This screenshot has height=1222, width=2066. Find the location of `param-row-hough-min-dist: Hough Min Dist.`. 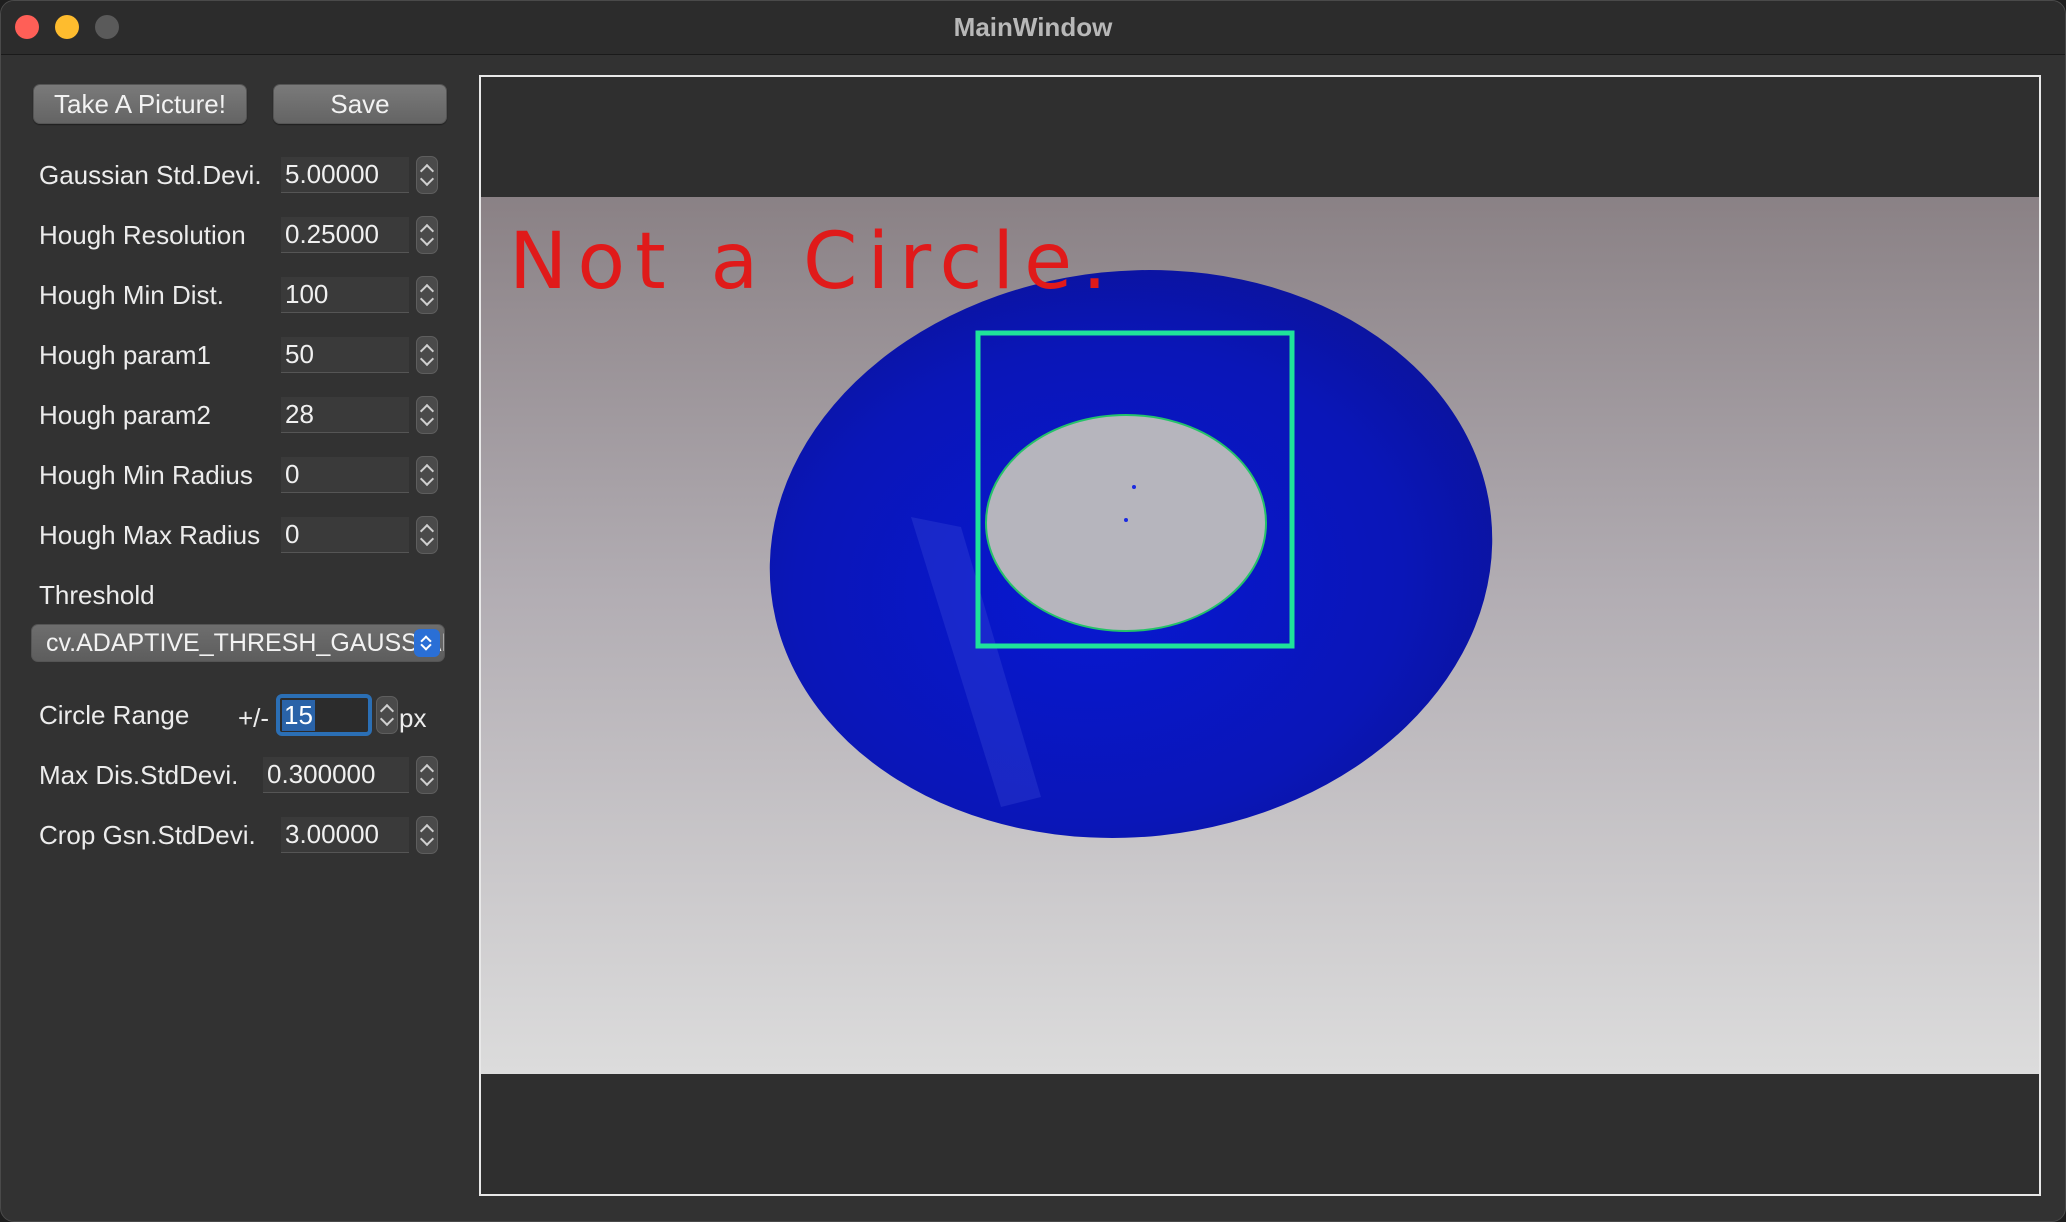

param-row-hough-min-dist: Hough Min Dist. is located at coordinates (131, 295).